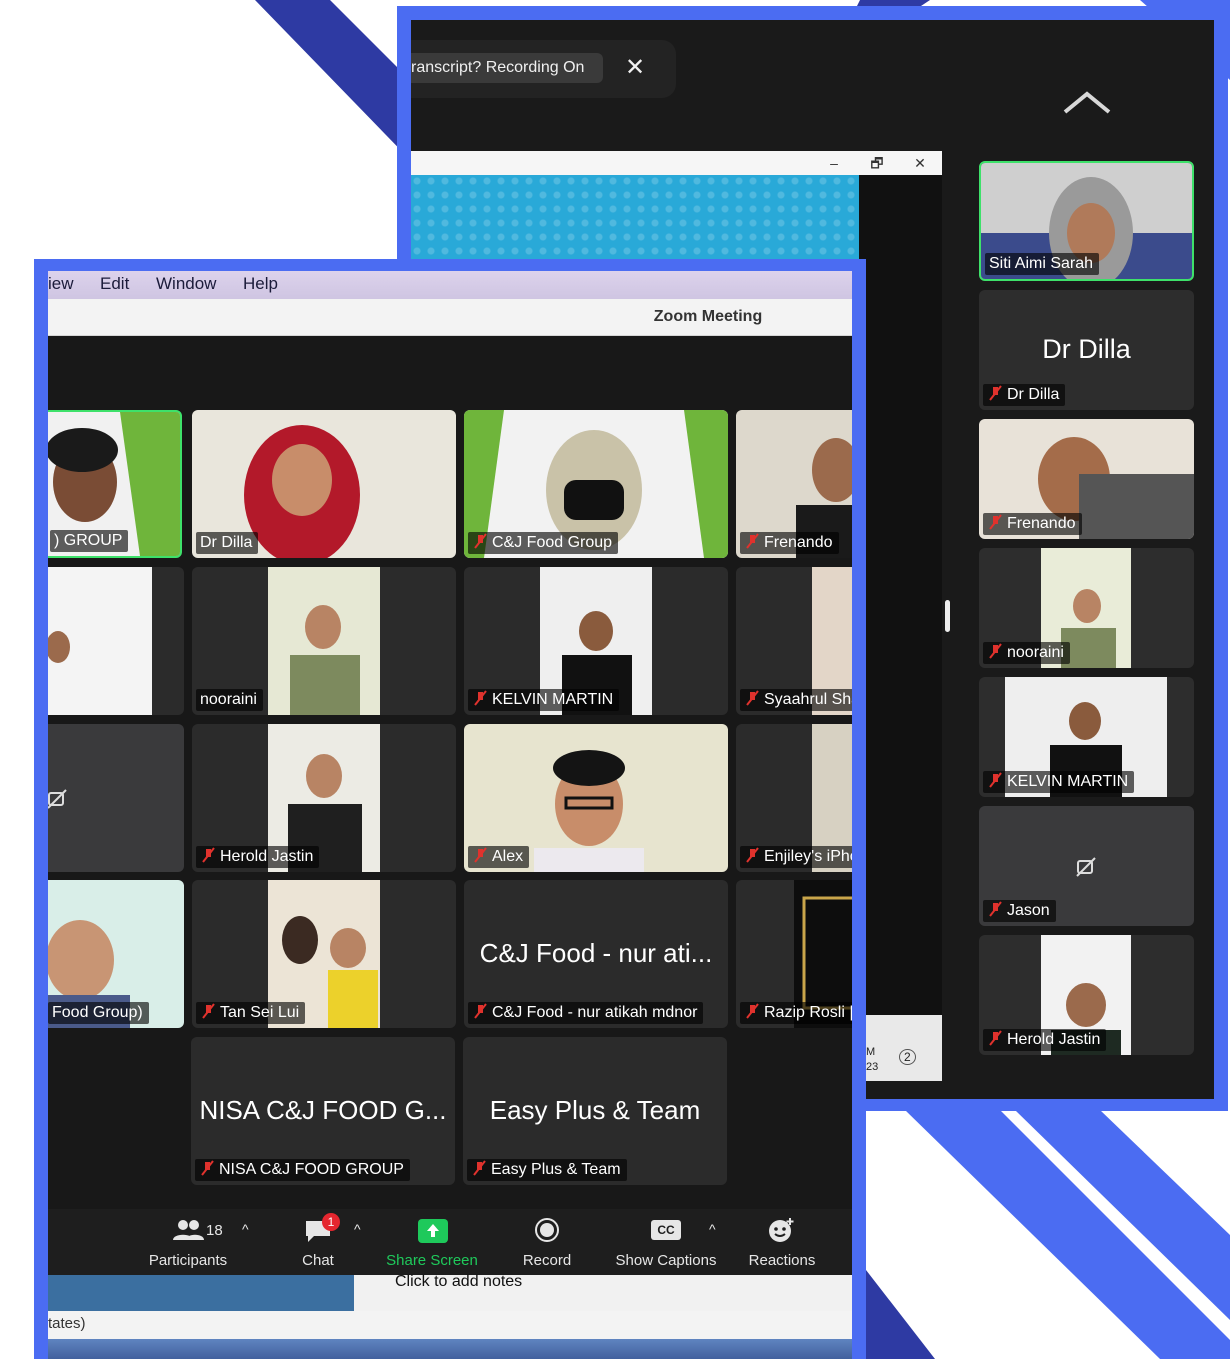  I want to click on shared-slide-background, so click(635, 218).